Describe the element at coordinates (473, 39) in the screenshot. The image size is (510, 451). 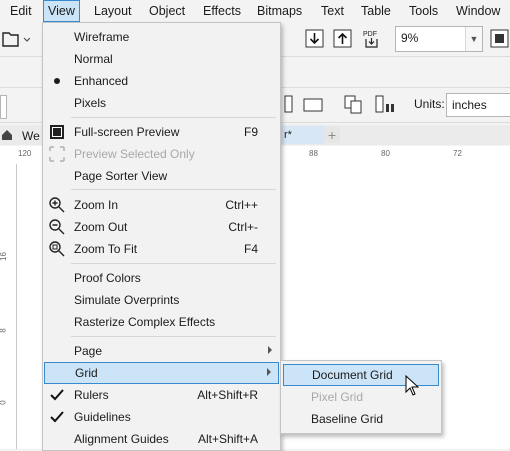
I see `chevron-down-icon: ▼` at that location.